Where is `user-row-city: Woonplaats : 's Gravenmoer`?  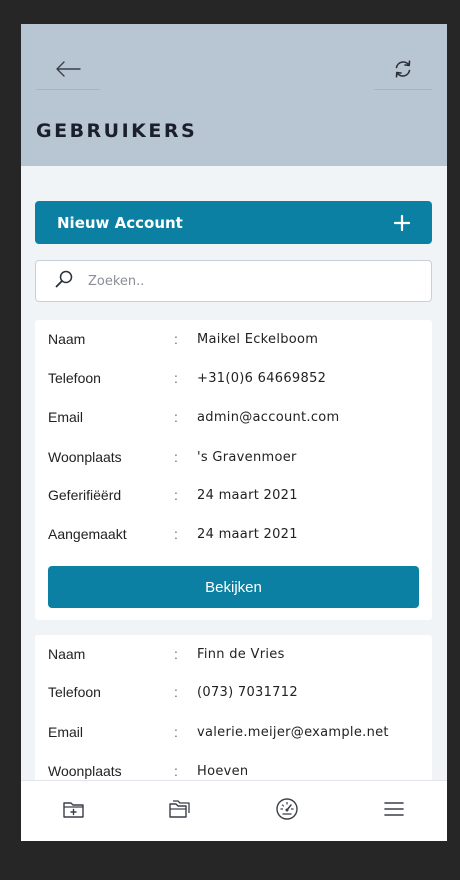
user-row-city: Woonplaats : 's Gravenmoer is located at coordinates (233, 457).